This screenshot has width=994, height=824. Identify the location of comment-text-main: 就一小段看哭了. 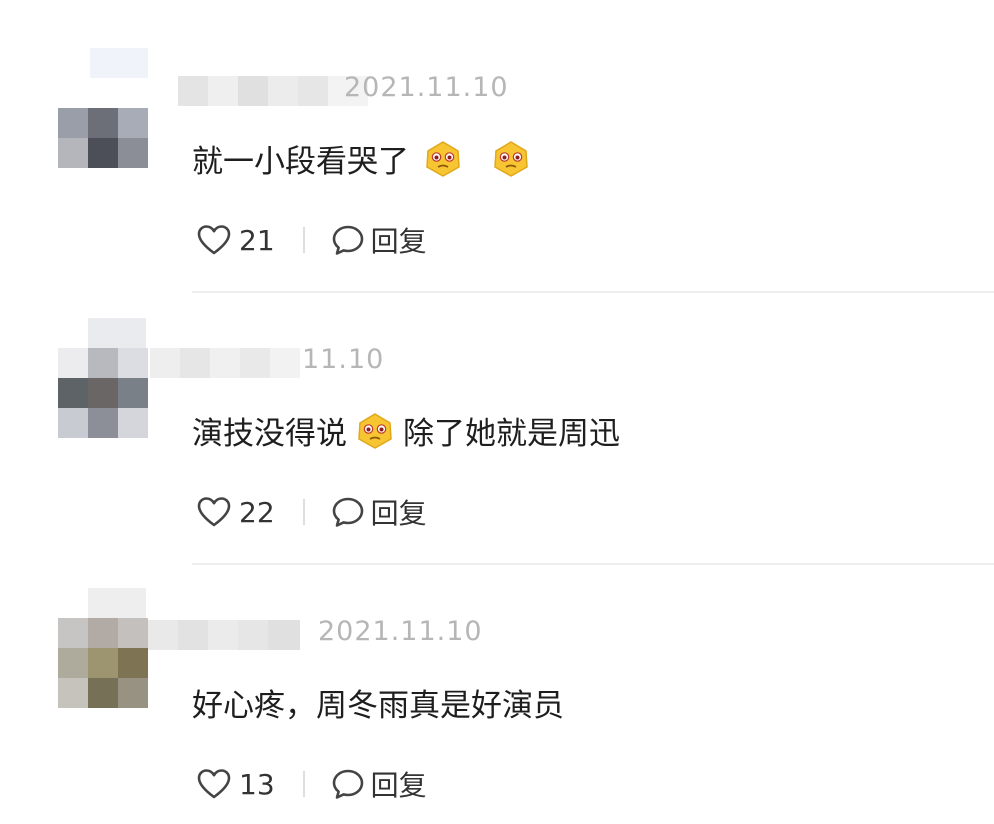
(300, 162).